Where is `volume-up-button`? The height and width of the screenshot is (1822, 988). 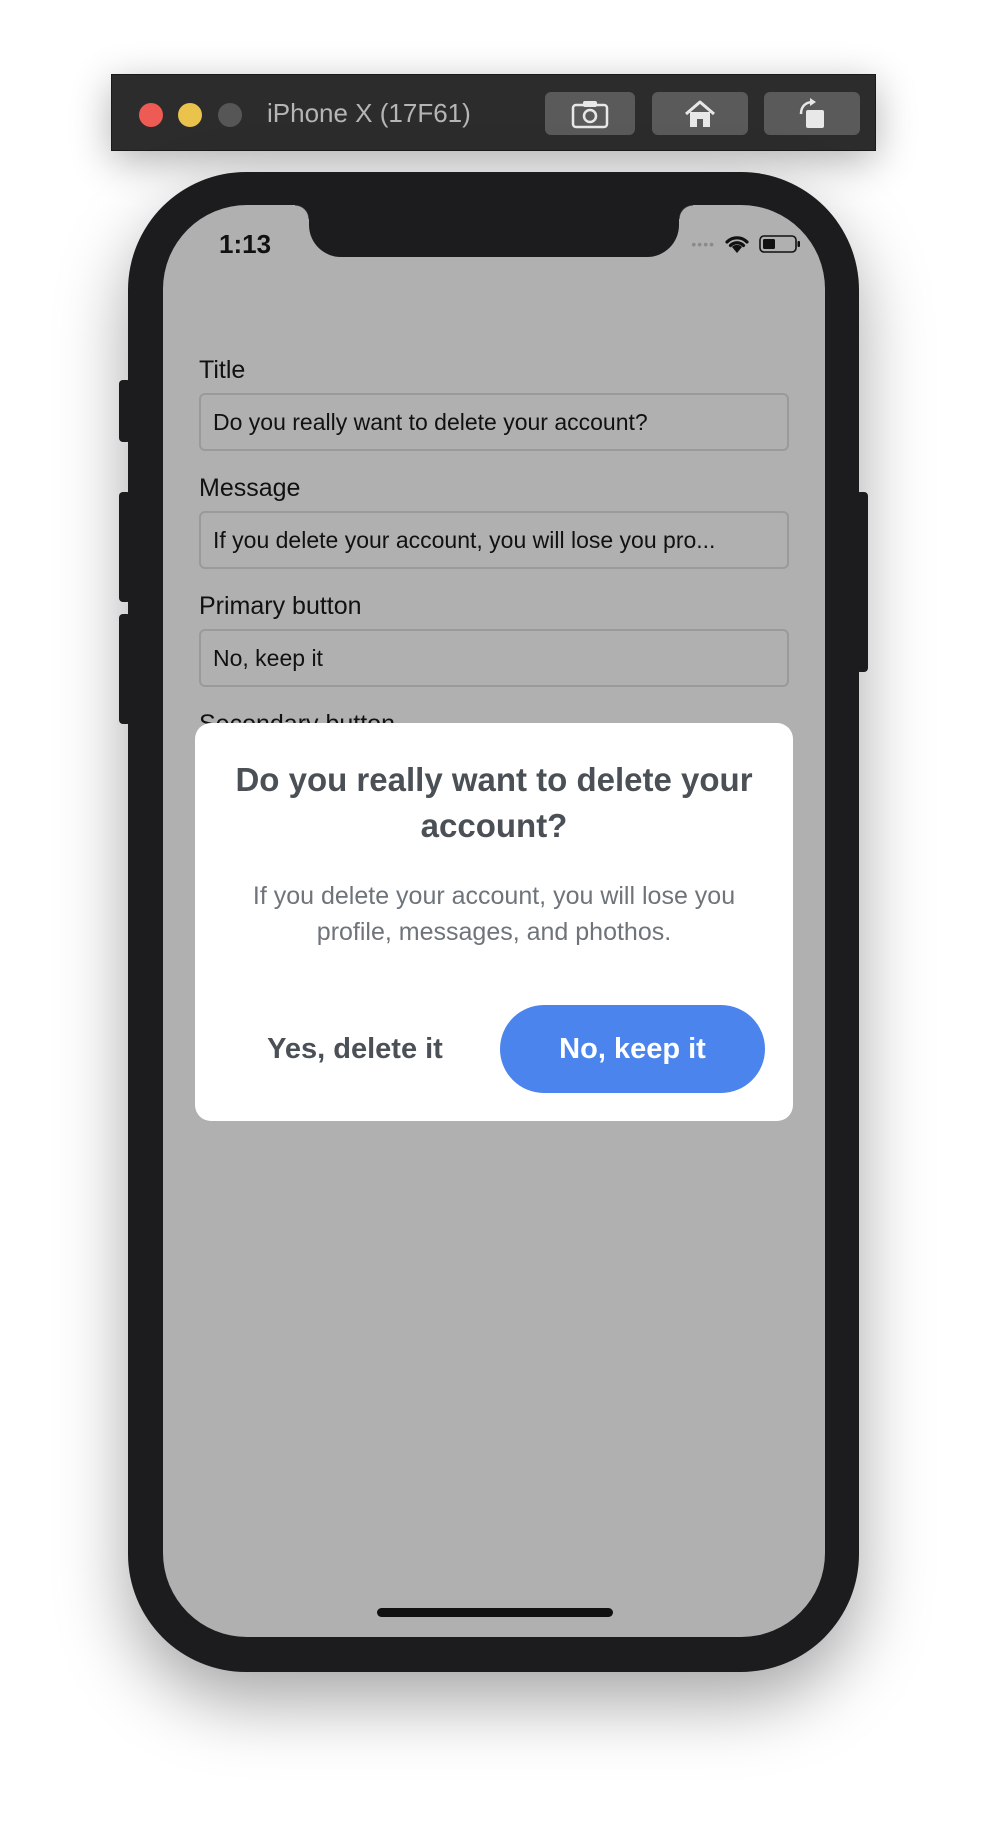 volume-up-button is located at coordinates (125, 547).